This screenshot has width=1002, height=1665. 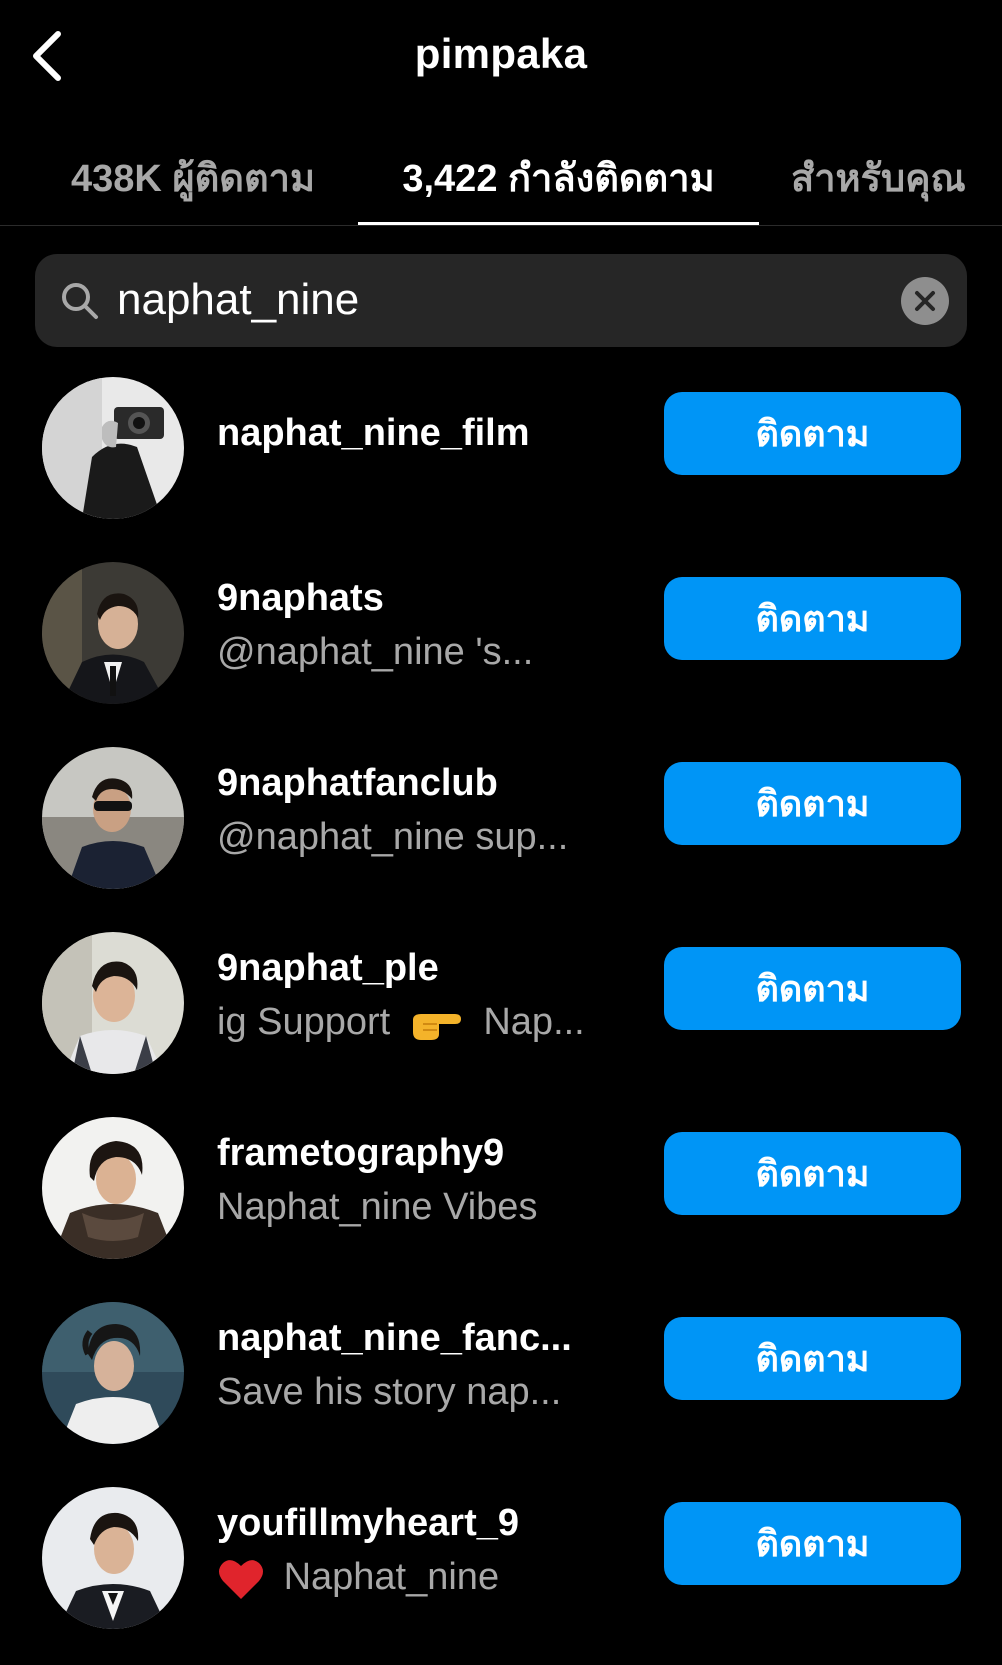 What do you see at coordinates (501, 1572) in the screenshot?
I see `list-item: youfillmyheart_9 Naphat_nine ติดตาม` at bounding box center [501, 1572].